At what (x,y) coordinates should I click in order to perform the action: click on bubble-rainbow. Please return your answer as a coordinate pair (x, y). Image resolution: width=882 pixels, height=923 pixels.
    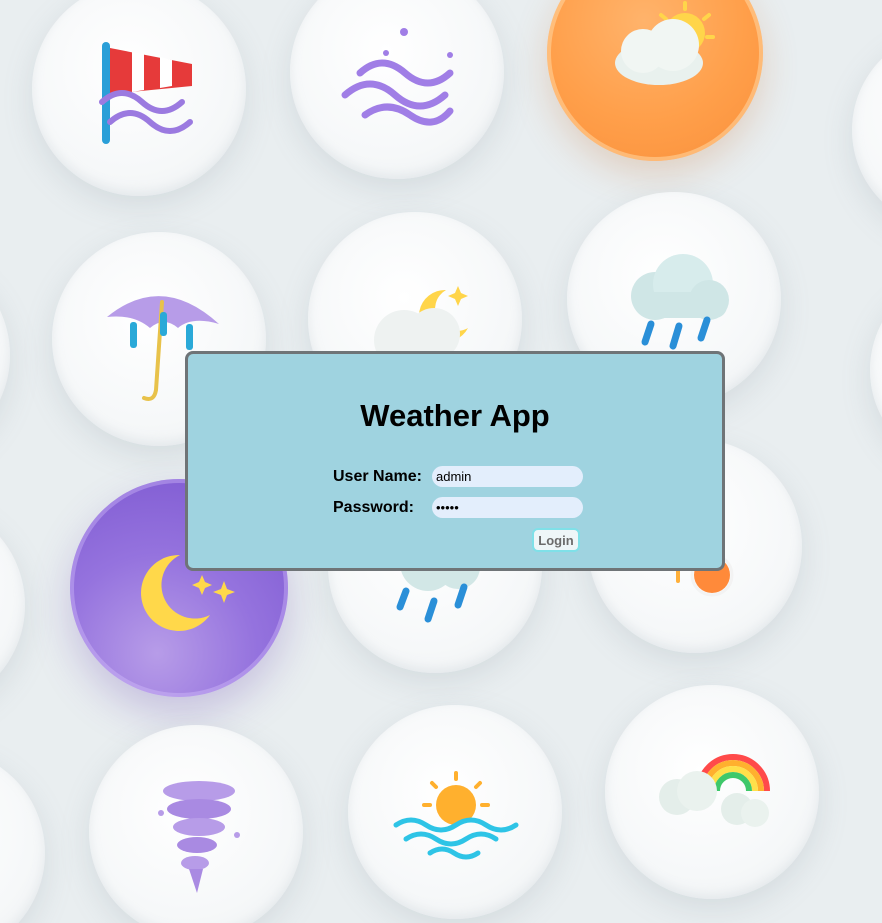
    Looking at the image, I should click on (712, 792).